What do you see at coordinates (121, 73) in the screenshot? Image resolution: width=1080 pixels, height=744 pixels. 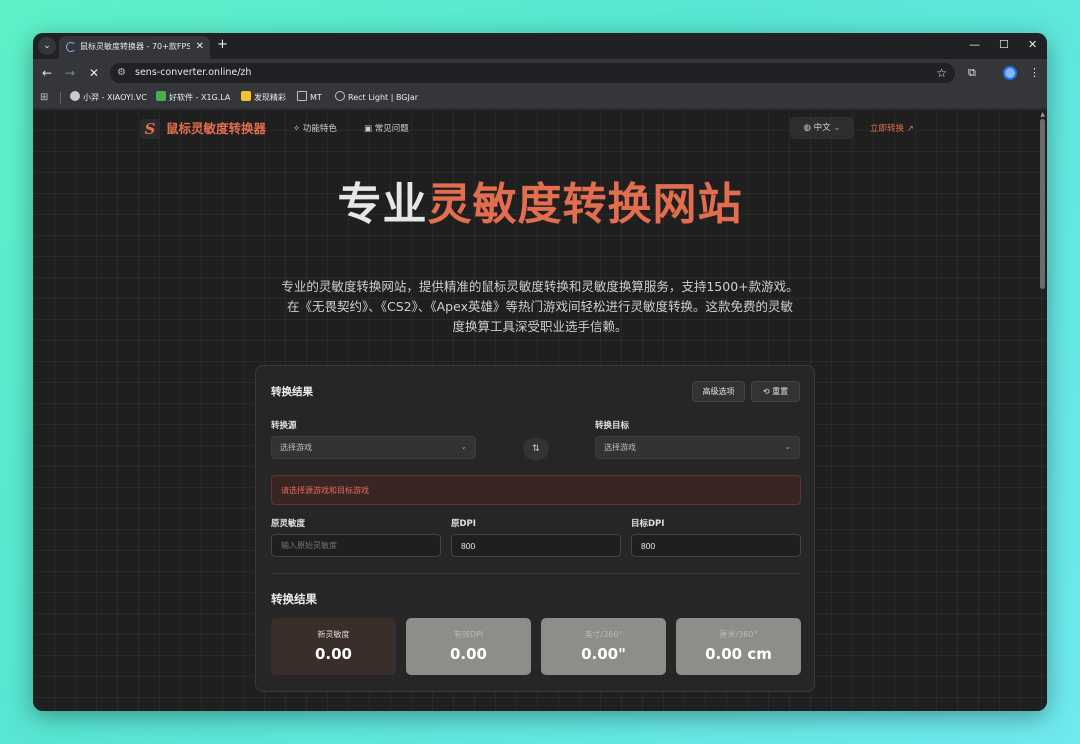 I see `site-info-icon: ⚙` at bounding box center [121, 73].